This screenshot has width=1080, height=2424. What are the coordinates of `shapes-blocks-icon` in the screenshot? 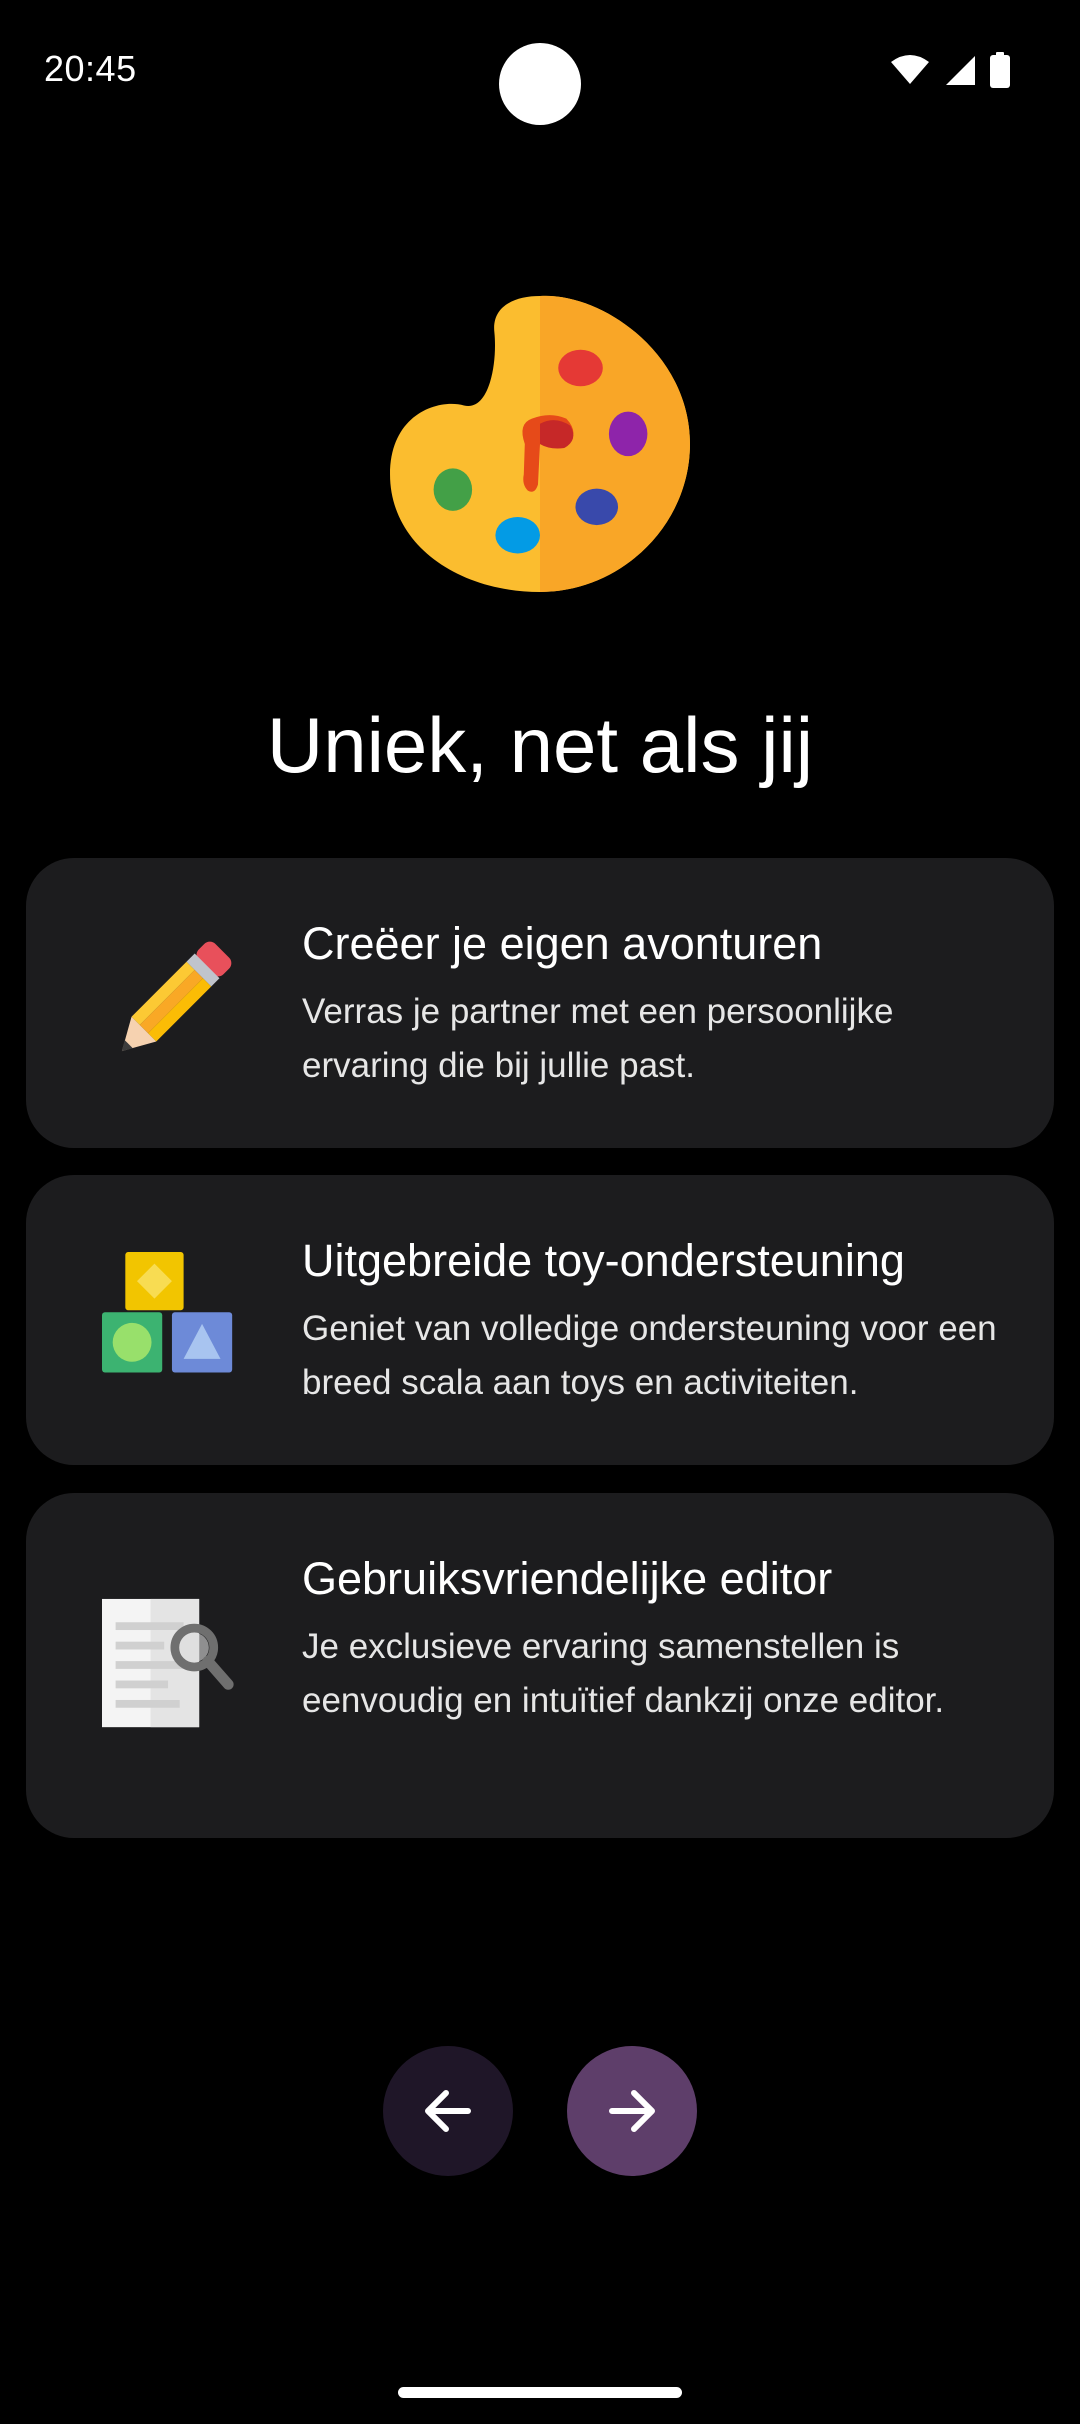 It's located at (167, 1312).